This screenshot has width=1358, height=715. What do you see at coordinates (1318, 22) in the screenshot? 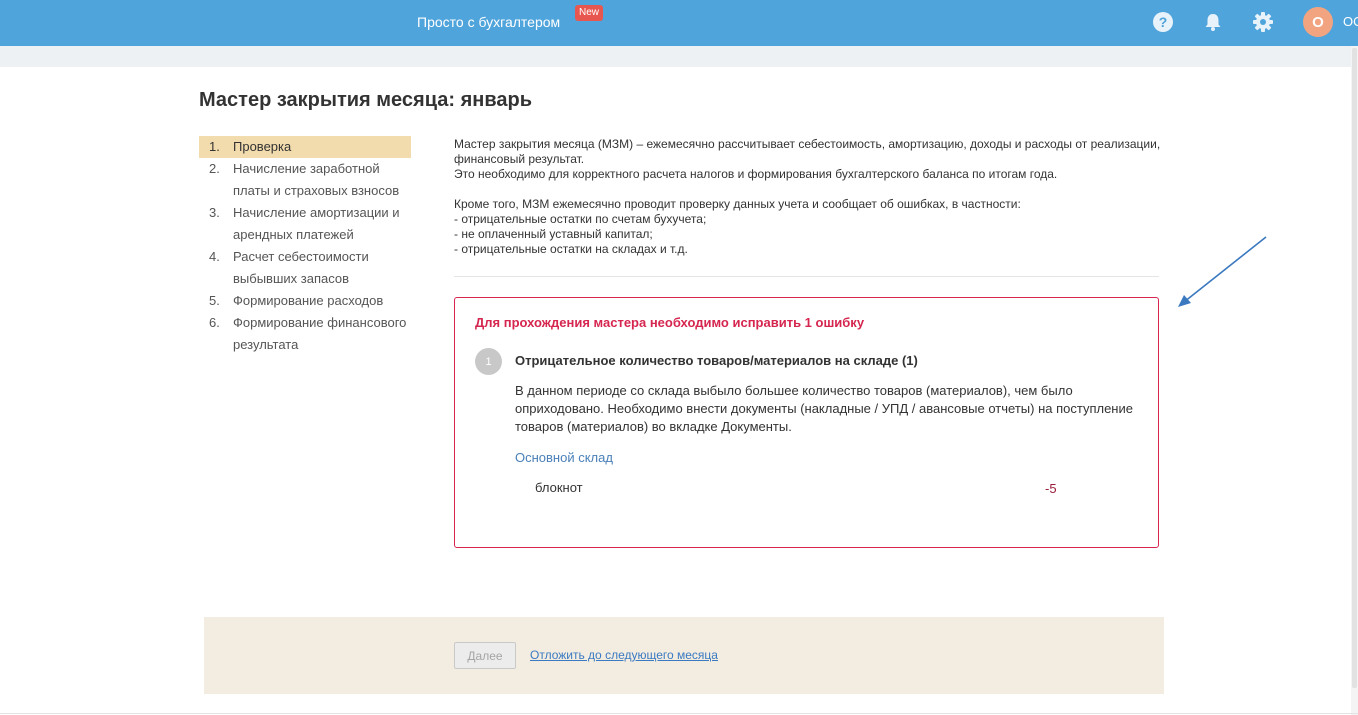
I see `avatar: О` at bounding box center [1318, 22].